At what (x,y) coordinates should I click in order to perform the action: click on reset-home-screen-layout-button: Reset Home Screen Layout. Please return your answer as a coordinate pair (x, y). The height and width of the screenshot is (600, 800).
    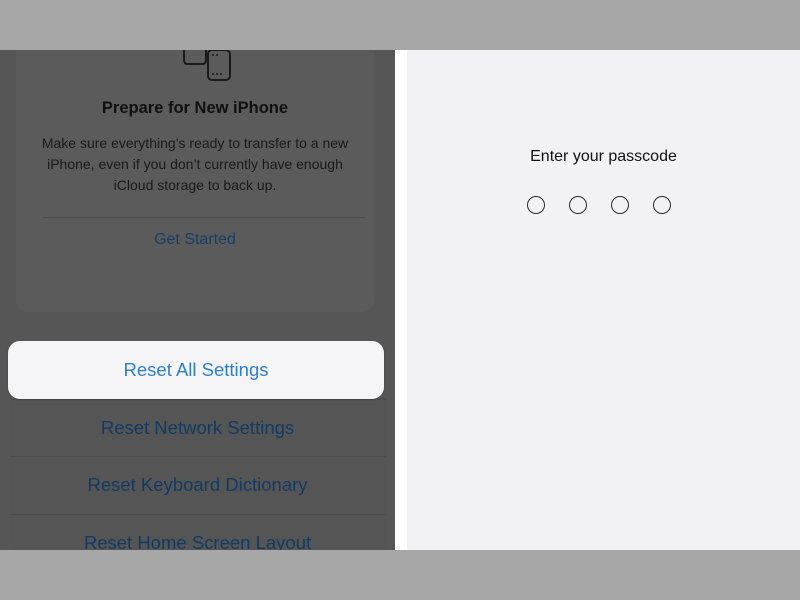
    Looking at the image, I should click on (197, 532).